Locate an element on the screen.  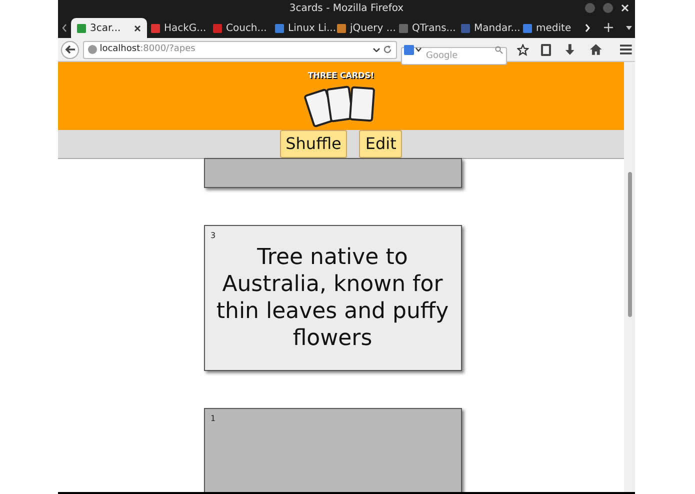
flash-card: 3 Tree native to Australia, known for thin leaves and puffy flowers is located at coordinates (333, 298).